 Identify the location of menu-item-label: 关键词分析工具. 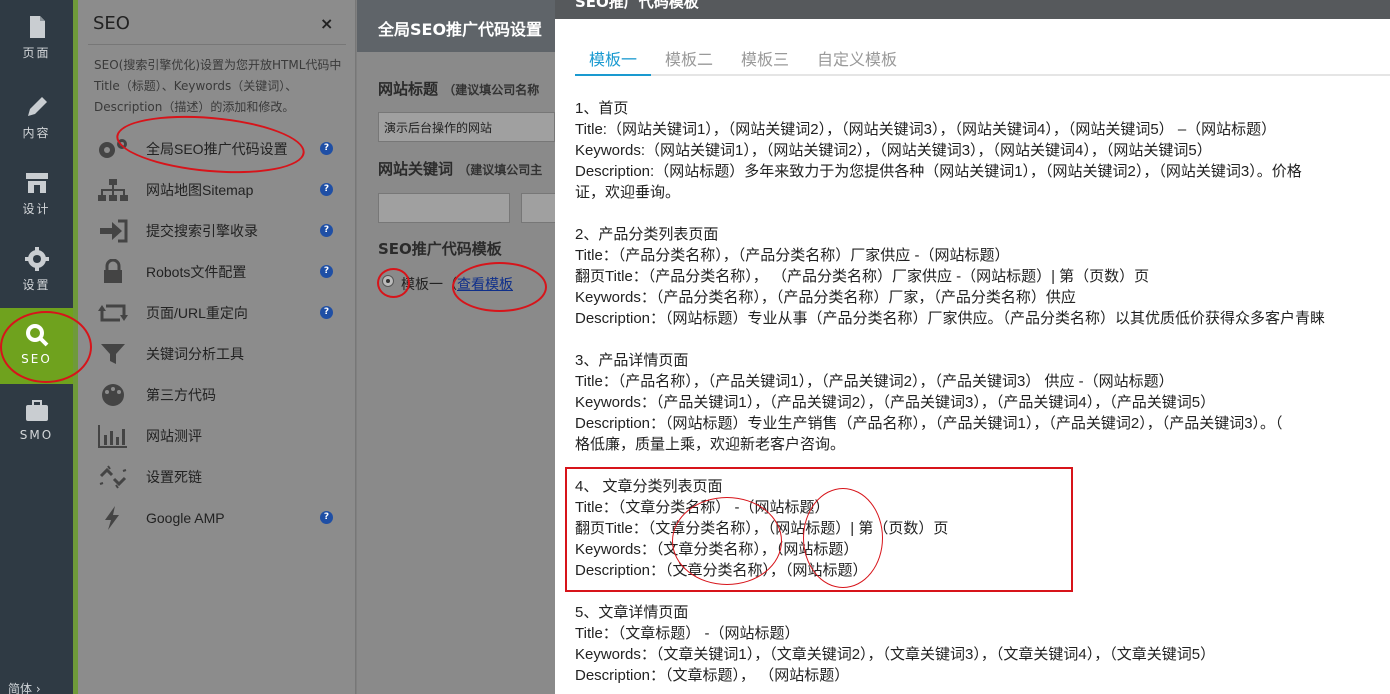
(195, 353).